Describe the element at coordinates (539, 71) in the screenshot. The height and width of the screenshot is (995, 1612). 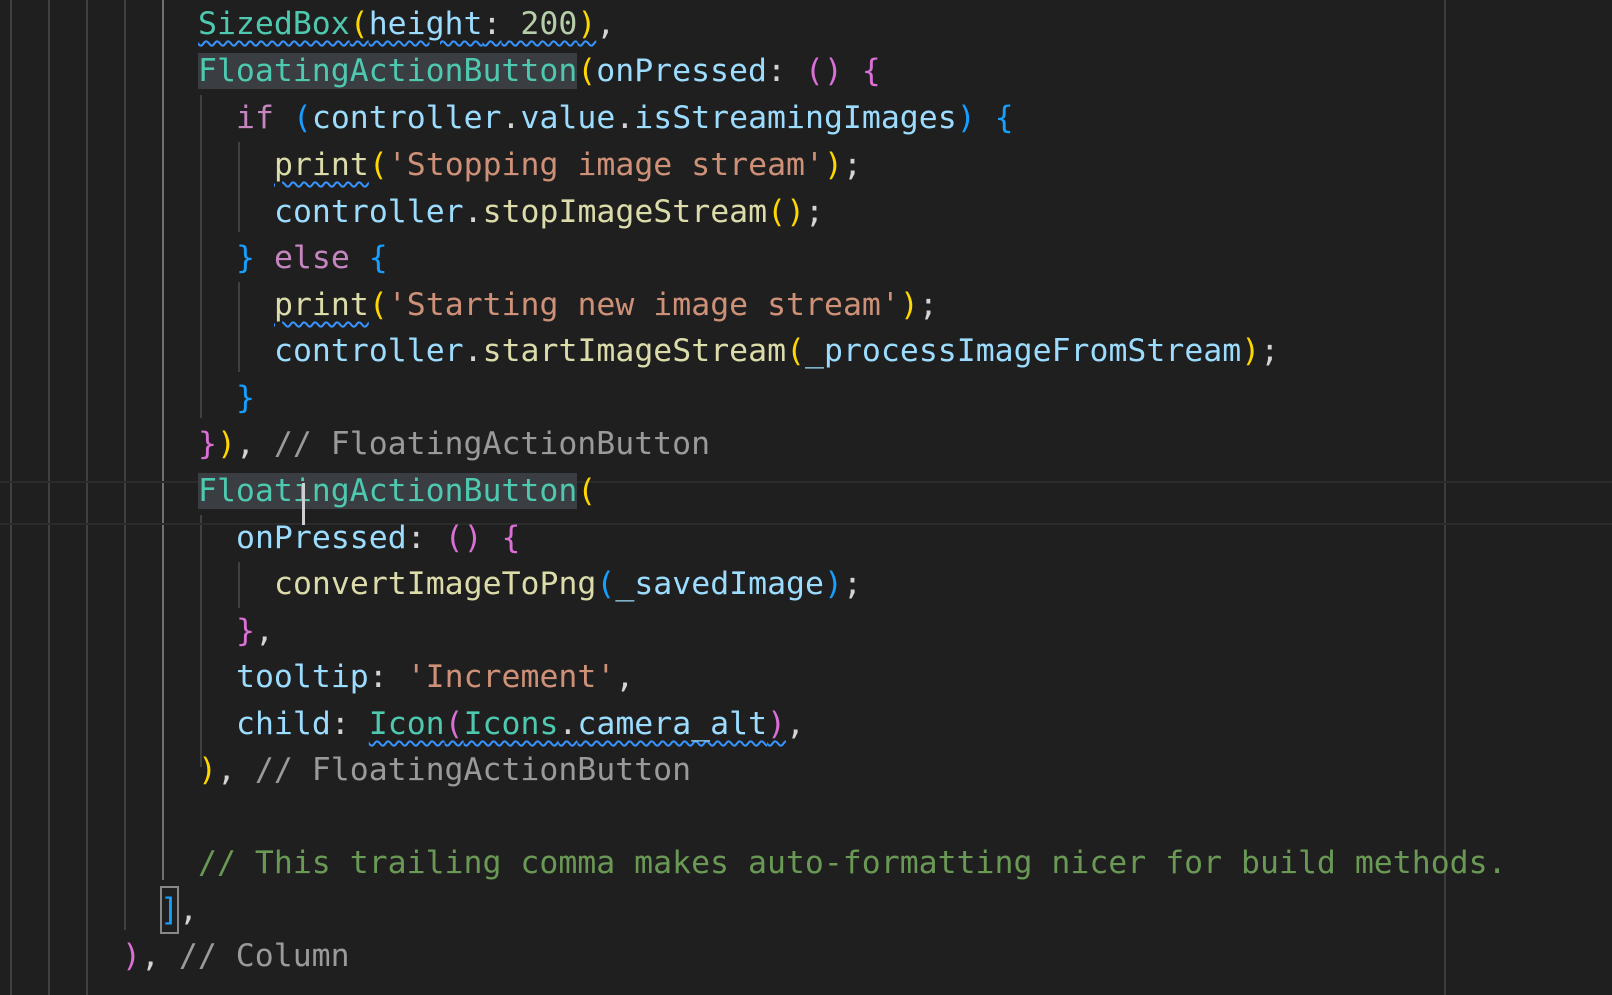
I see `code-line-2: FloatingActionButton(onPressed: () {` at that location.